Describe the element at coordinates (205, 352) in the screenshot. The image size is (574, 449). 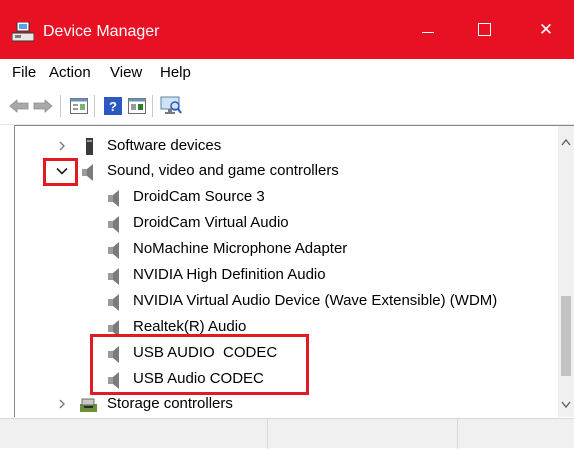
I see `tree-item-label: USB AUDIO CODEC` at that location.